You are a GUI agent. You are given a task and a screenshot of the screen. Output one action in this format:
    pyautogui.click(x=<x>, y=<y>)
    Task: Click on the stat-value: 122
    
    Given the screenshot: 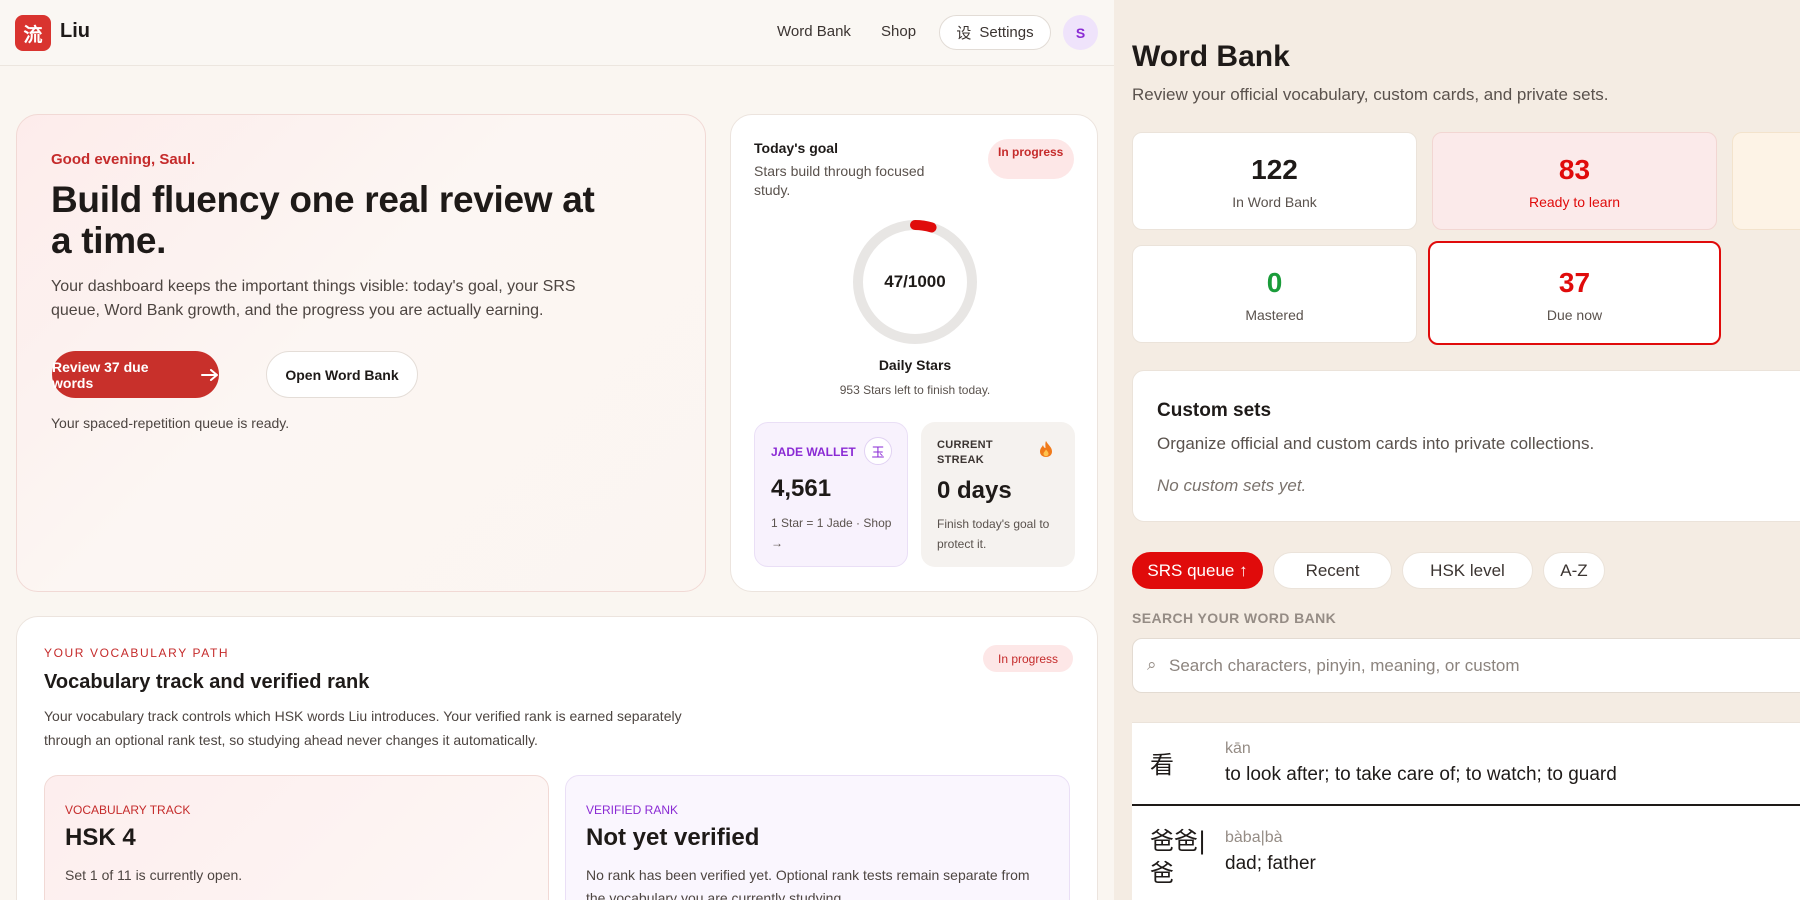 What is the action you would take?
    pyautogui.click(x=1274, y=169)
    